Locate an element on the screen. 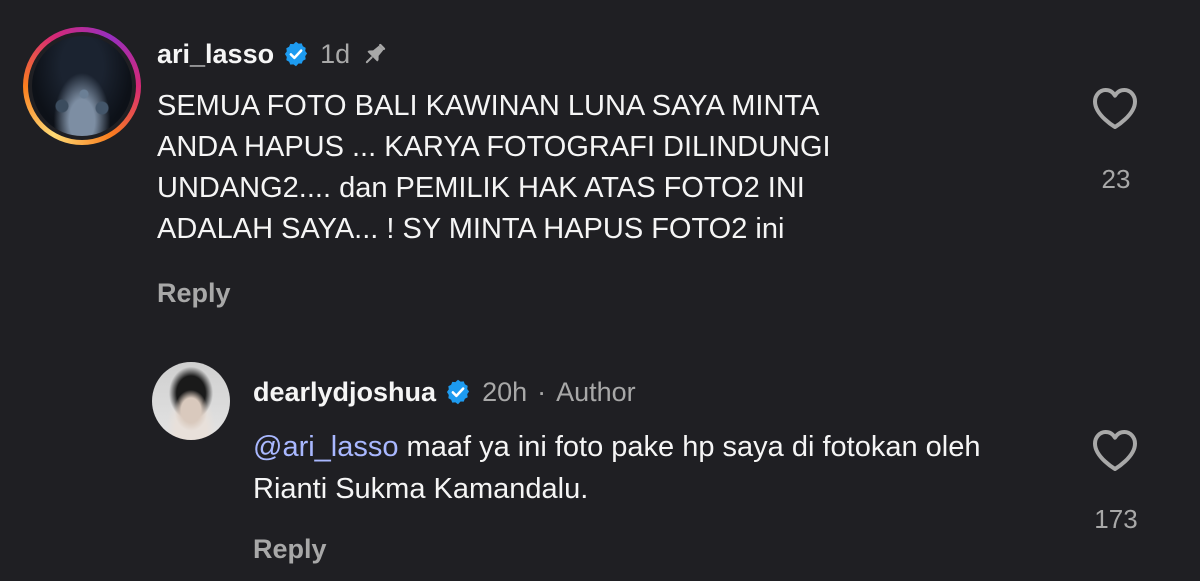 Image resolution: width=1200 pixels, height=581 pixels. comment-time: 1d is located at coordinates (335, 53).